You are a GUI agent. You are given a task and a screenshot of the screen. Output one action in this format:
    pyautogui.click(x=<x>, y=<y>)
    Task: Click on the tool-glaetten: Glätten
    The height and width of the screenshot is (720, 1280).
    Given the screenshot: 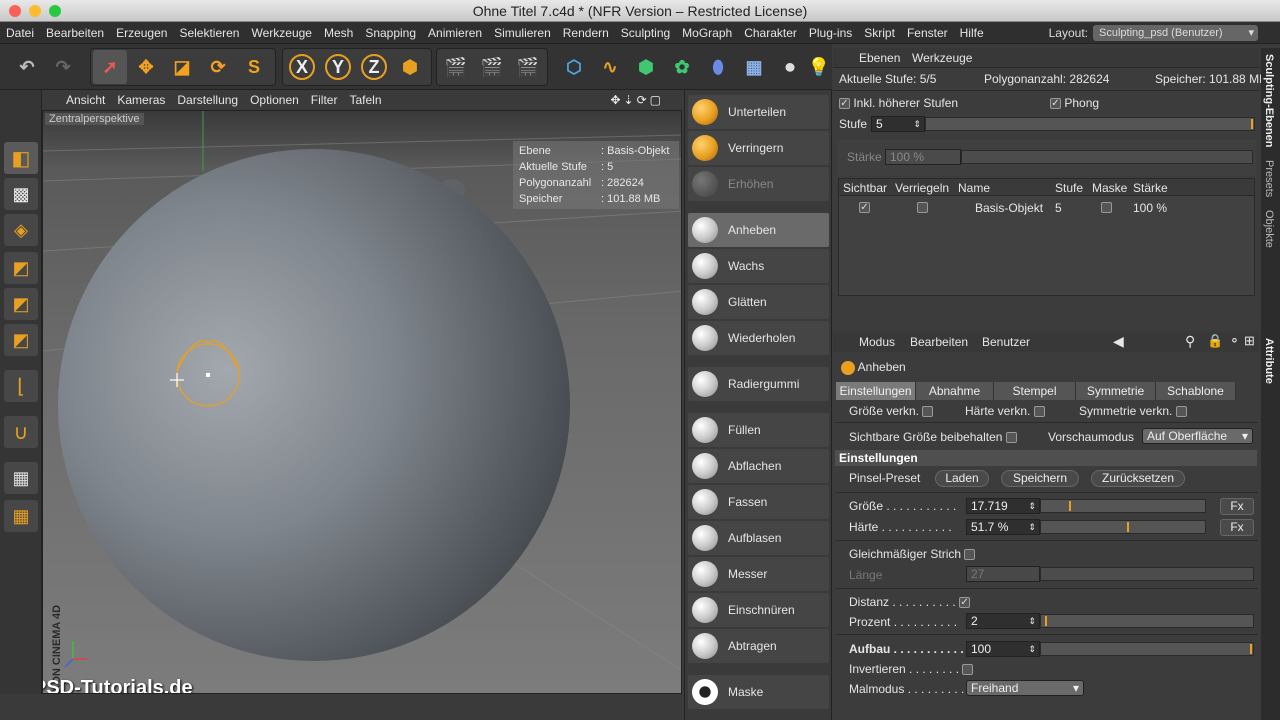 What is the action you would take?
    pyautogui.click(x=758, y=302)
    